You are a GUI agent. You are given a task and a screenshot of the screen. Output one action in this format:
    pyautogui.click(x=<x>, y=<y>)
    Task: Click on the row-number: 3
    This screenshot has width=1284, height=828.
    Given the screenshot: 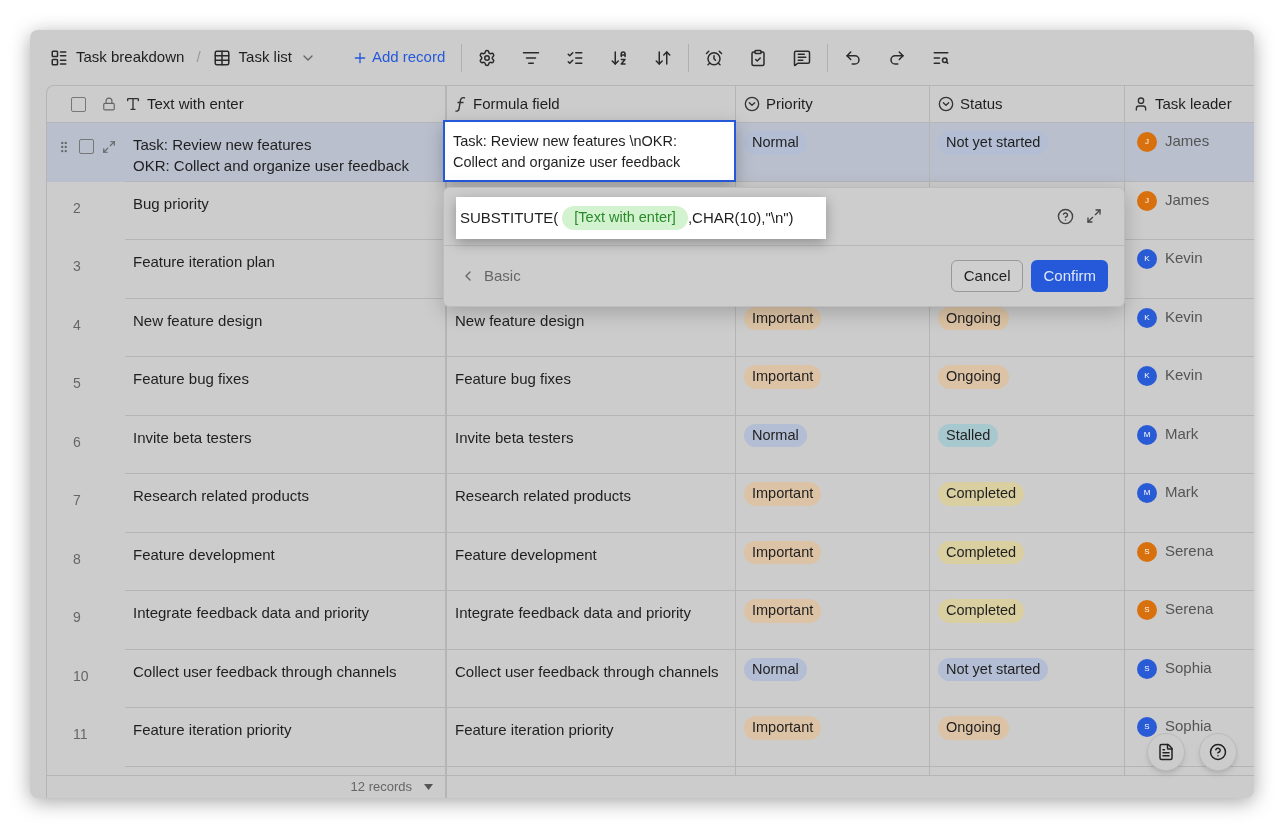 What is the action you would take?
    pyautogui.click(x=76, y=266)
    